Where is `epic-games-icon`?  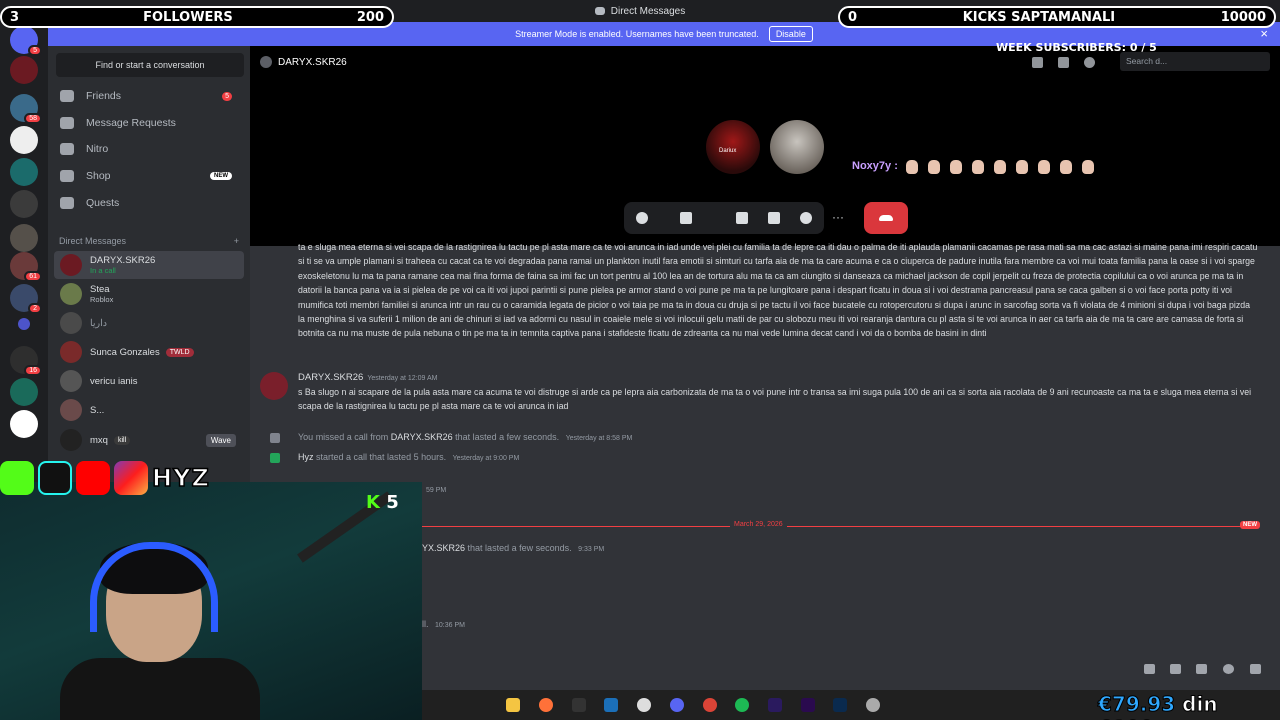
epic-games-icon is located at coordinates (579, 705).